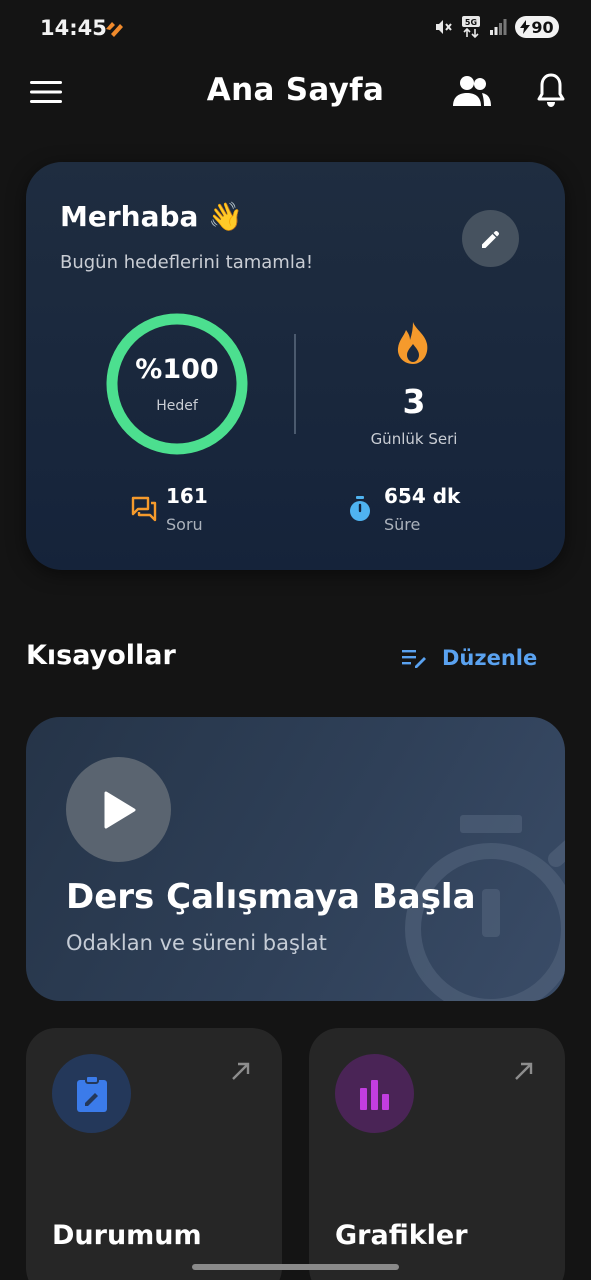 The image size is (591, 1280). I want to click on charts-card-title: Grafikler, so click(401, 1235).